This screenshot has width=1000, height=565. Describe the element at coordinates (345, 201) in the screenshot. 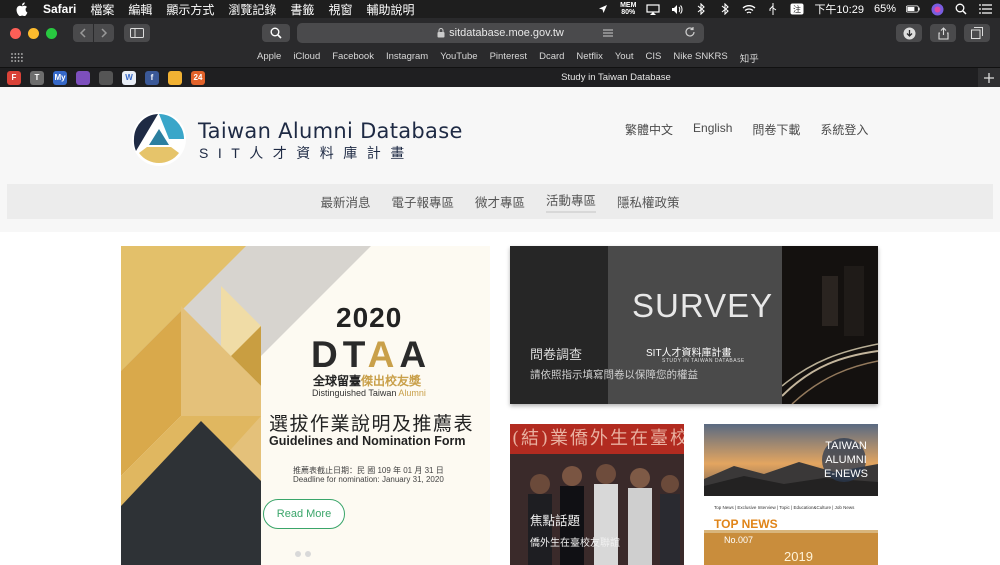

I see `nav-latest-news: 最新消息` at that location.